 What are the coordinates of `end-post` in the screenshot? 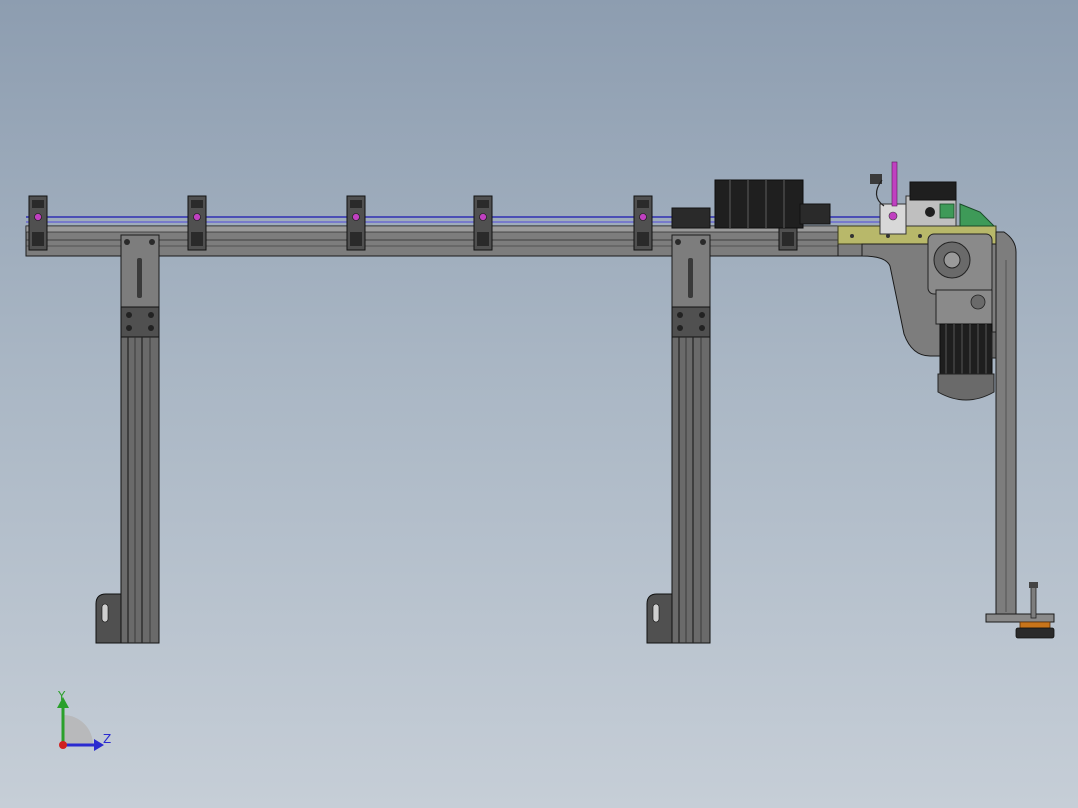 It's located at (1020, 427).